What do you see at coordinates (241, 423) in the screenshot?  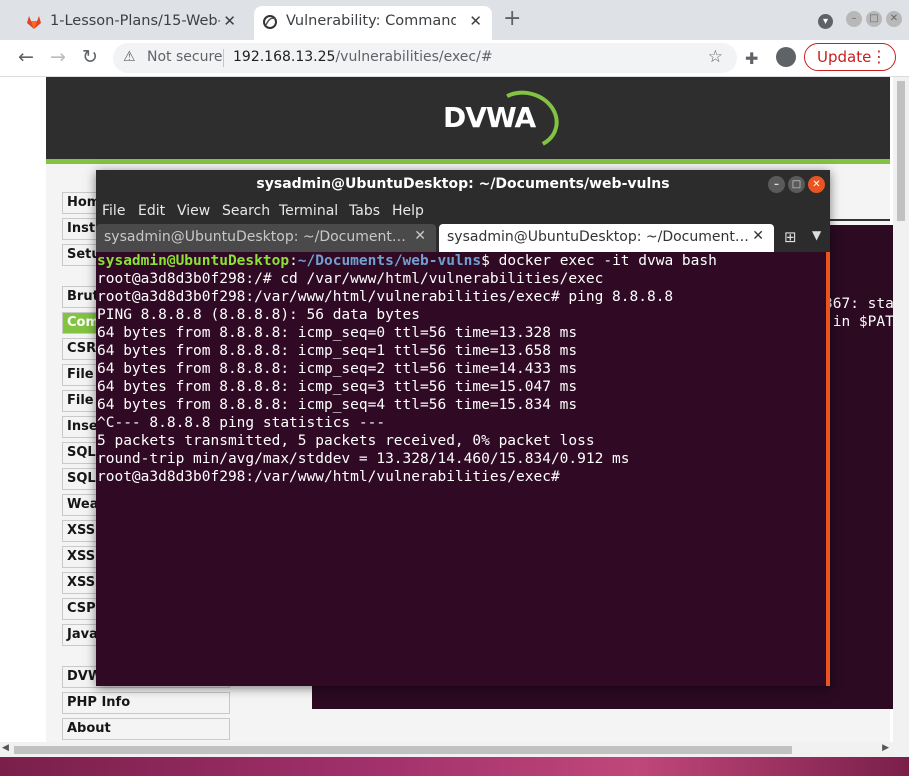 I see `terminal-line: ^C--- 8.8.8.8 ping statistics ---` at bounding box center [241, 423].